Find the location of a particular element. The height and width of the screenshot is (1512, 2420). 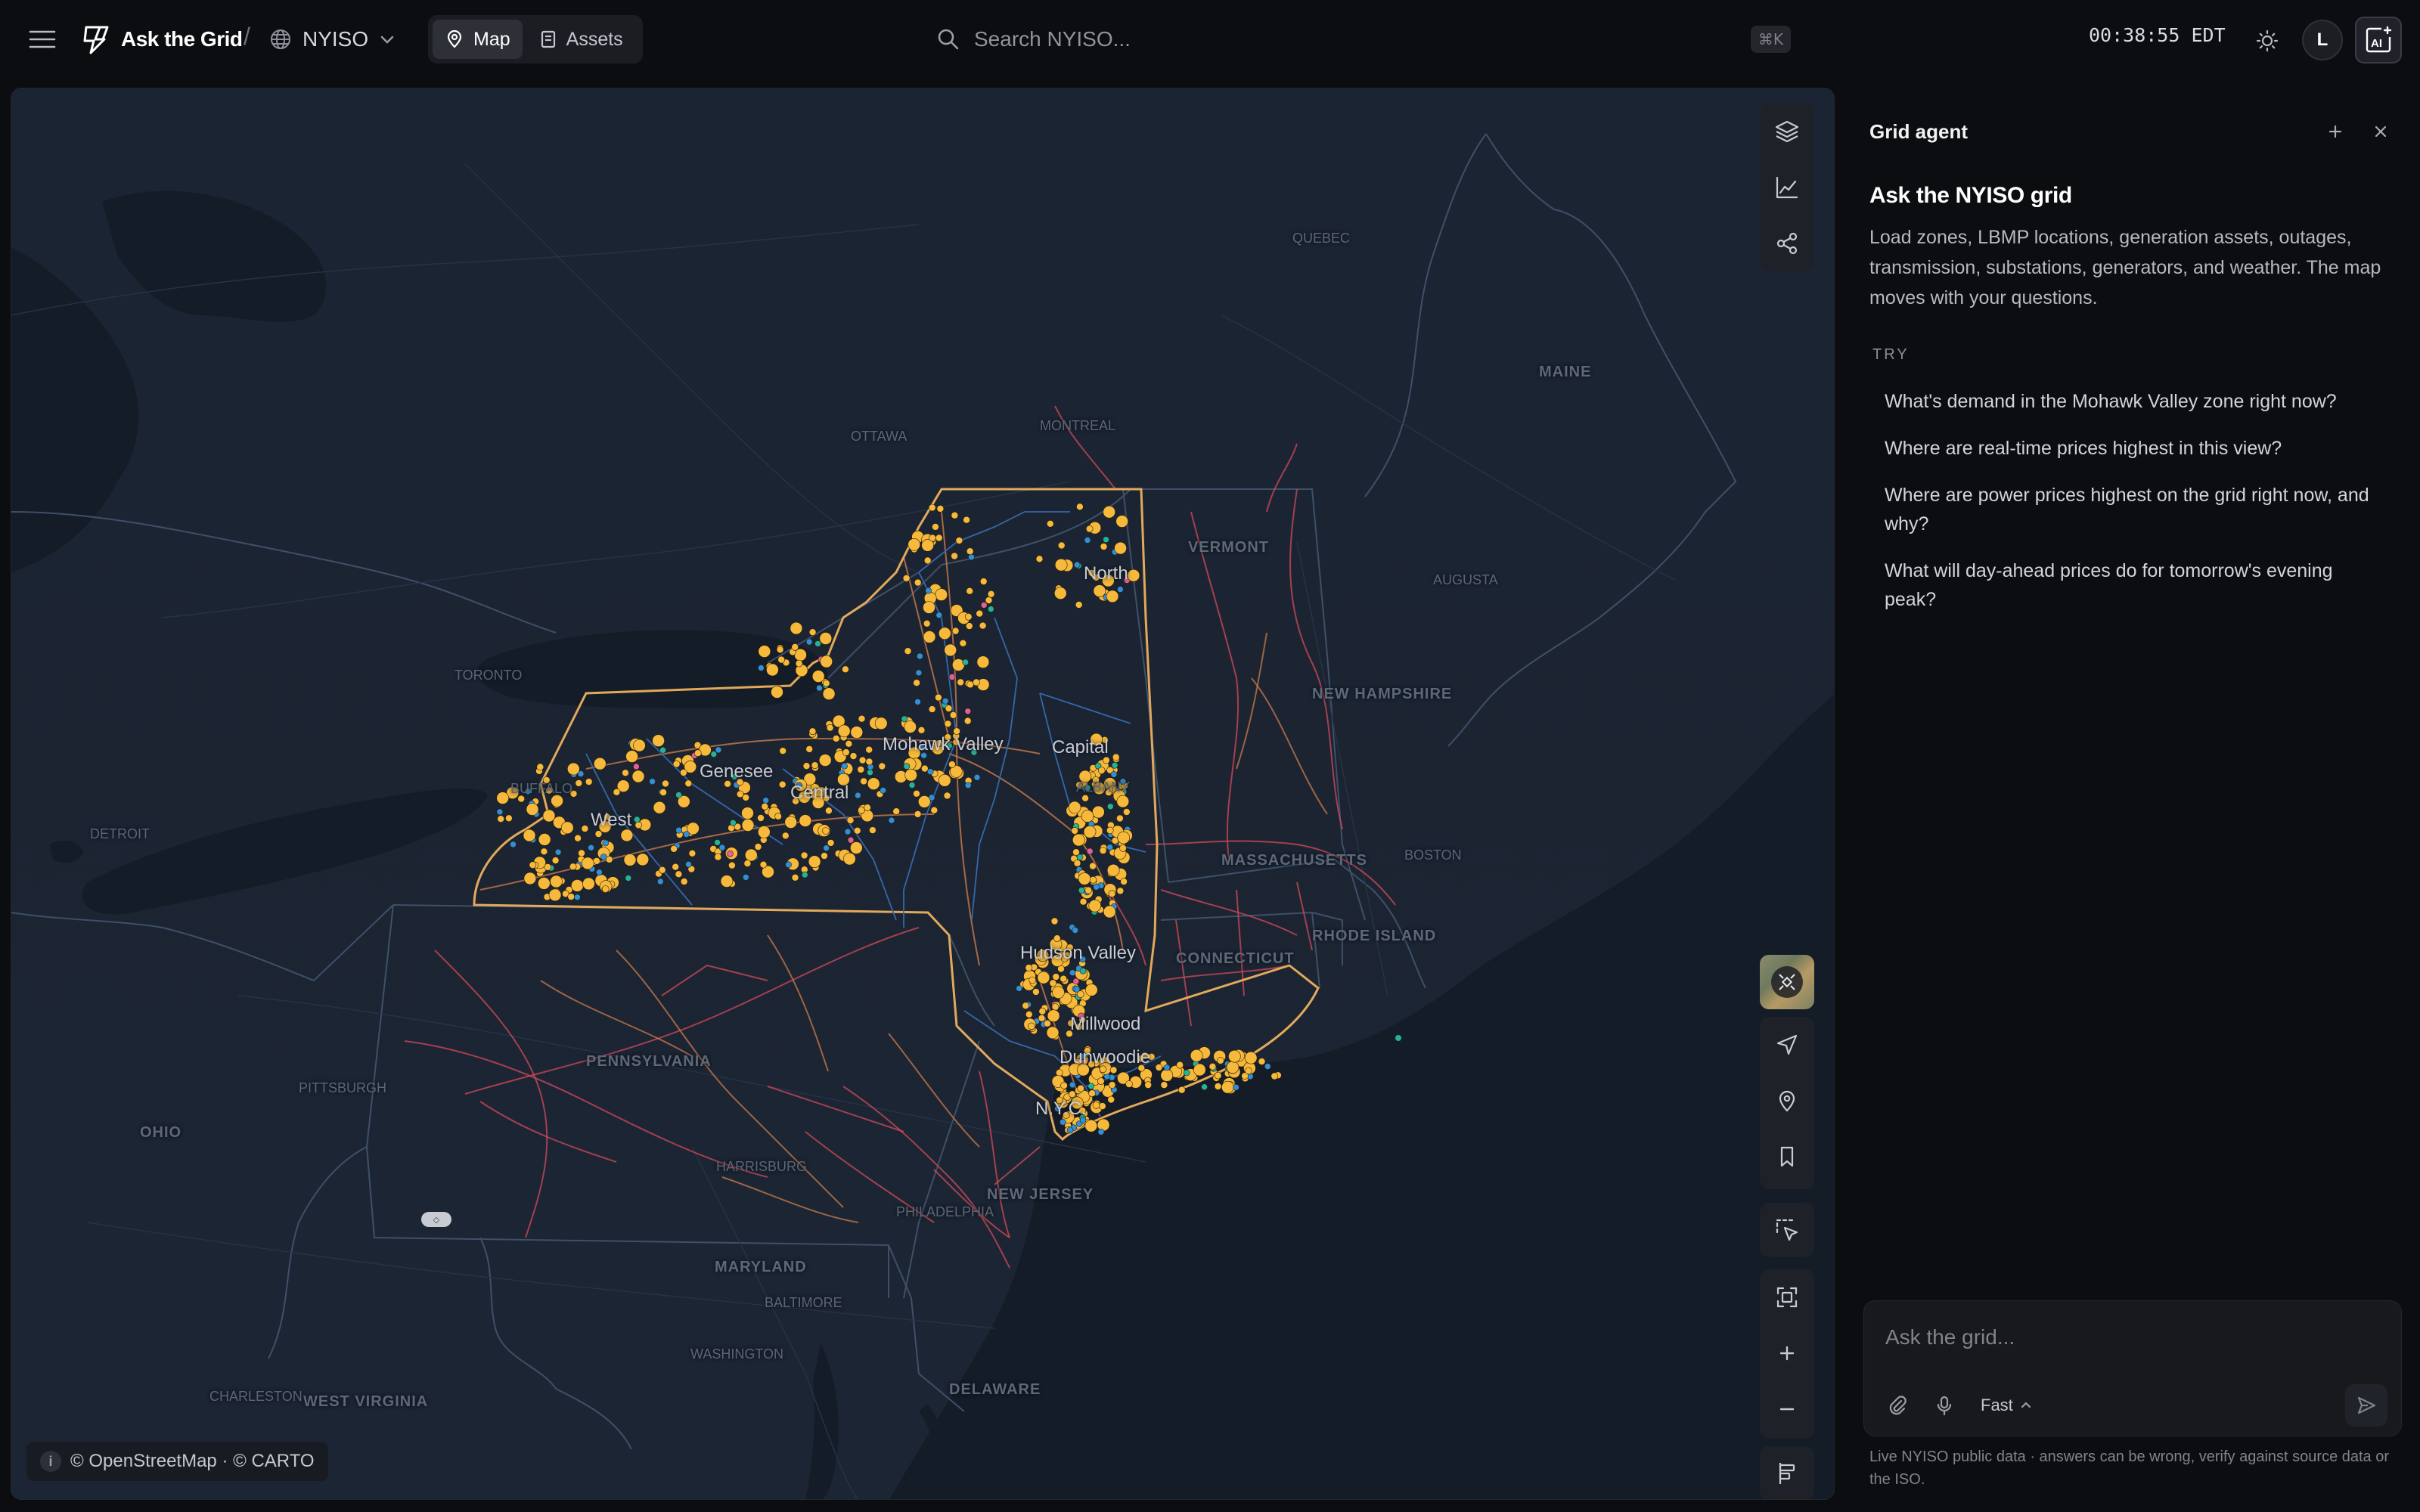

send-button is located at coordinates (2366, 1405).